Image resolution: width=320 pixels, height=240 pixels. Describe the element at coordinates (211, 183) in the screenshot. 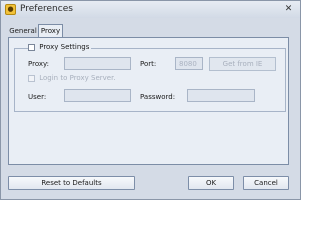

I see `ok-button: OK` at that location.